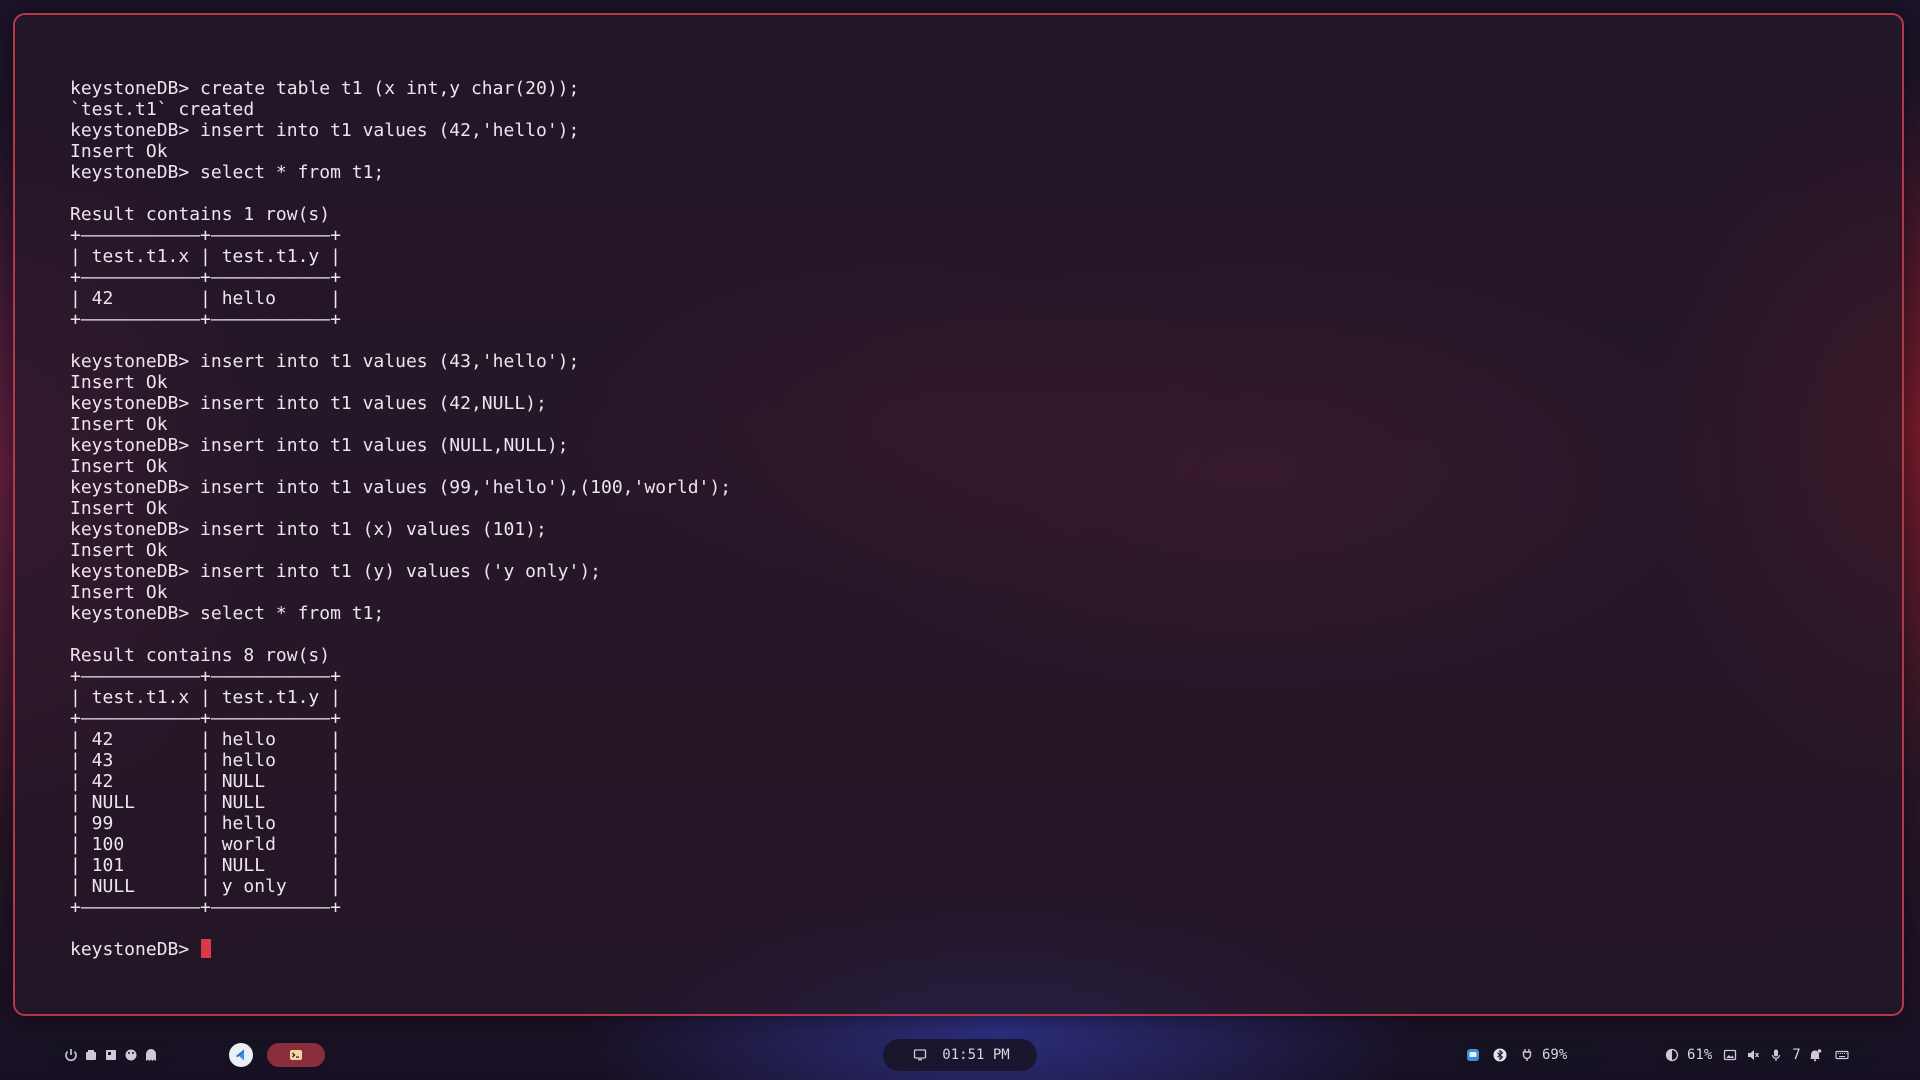 The height and width of the screenshot is (1080, 1920). Describe the element at coordinates (205, 865) in the screenshot. I see `terminal-line: | 101 | NULL |` at that location.